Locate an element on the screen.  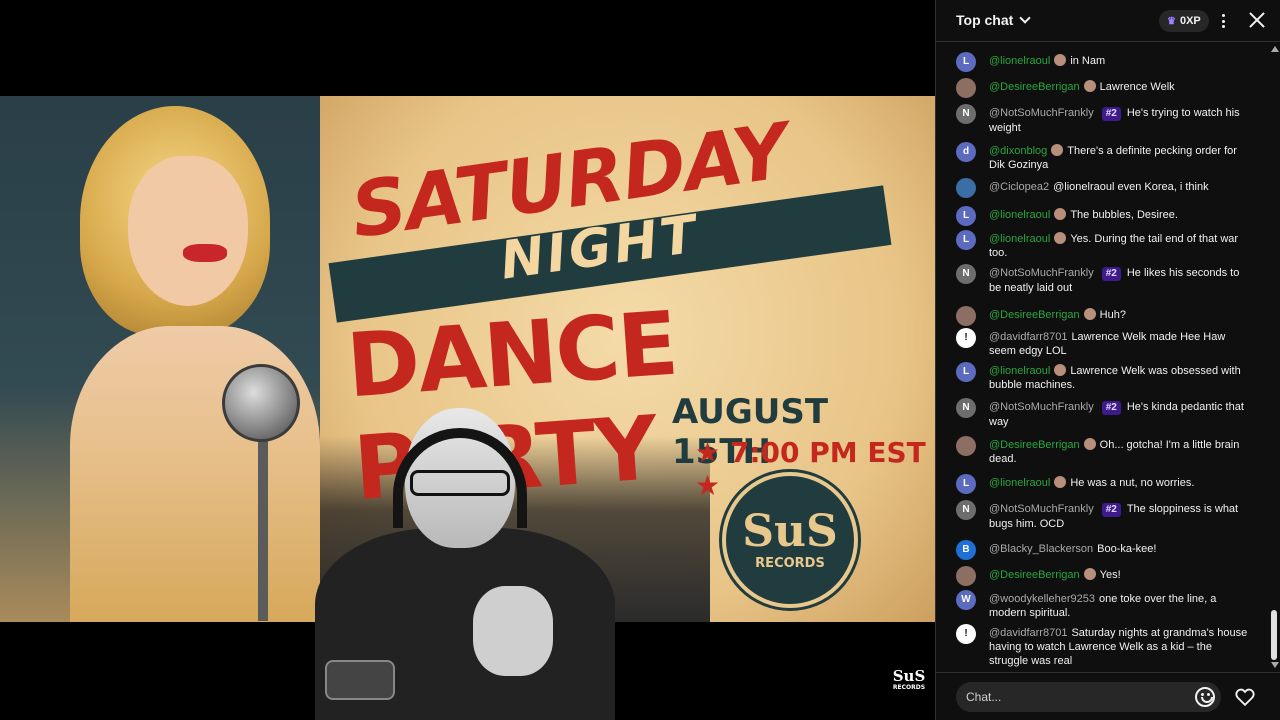
xp-button: ♛ 0XP is located at coordinates (1184, 21).